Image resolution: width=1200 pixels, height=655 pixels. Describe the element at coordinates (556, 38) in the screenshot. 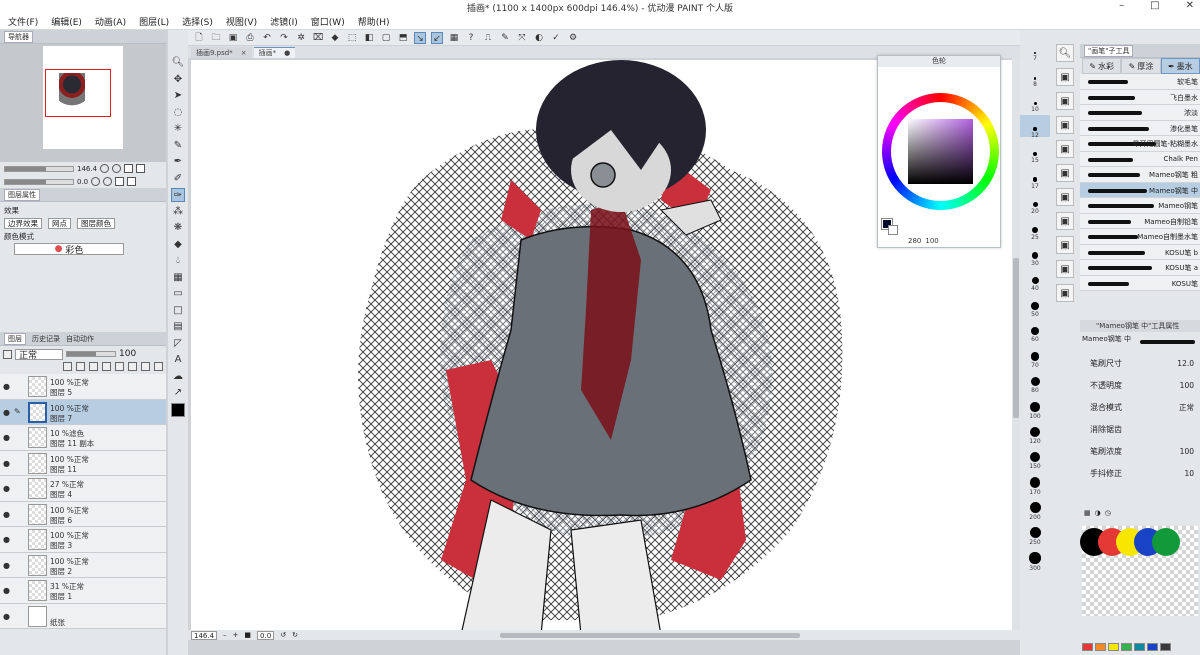

I see `check-icon: ✓` at that location.